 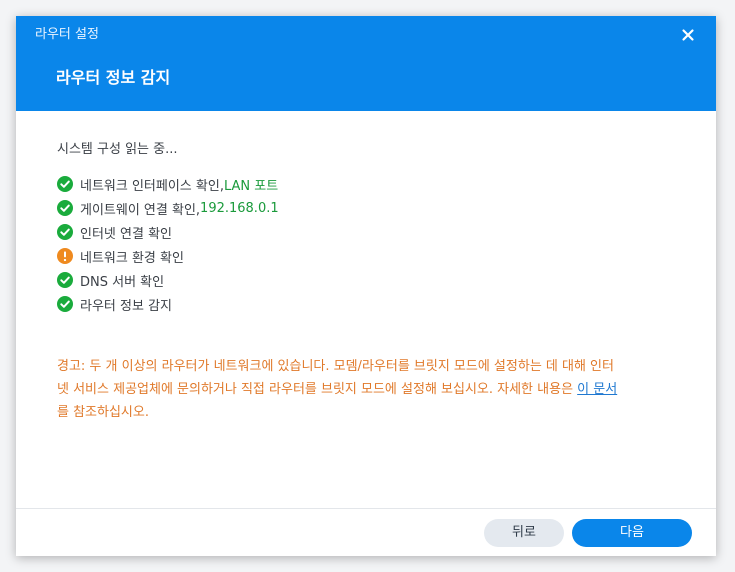 What do you see at coordinates (126, 234) in the screenshot?
I see `check-label: 인터넷 연결 확인` at bounding box center [126, 234].